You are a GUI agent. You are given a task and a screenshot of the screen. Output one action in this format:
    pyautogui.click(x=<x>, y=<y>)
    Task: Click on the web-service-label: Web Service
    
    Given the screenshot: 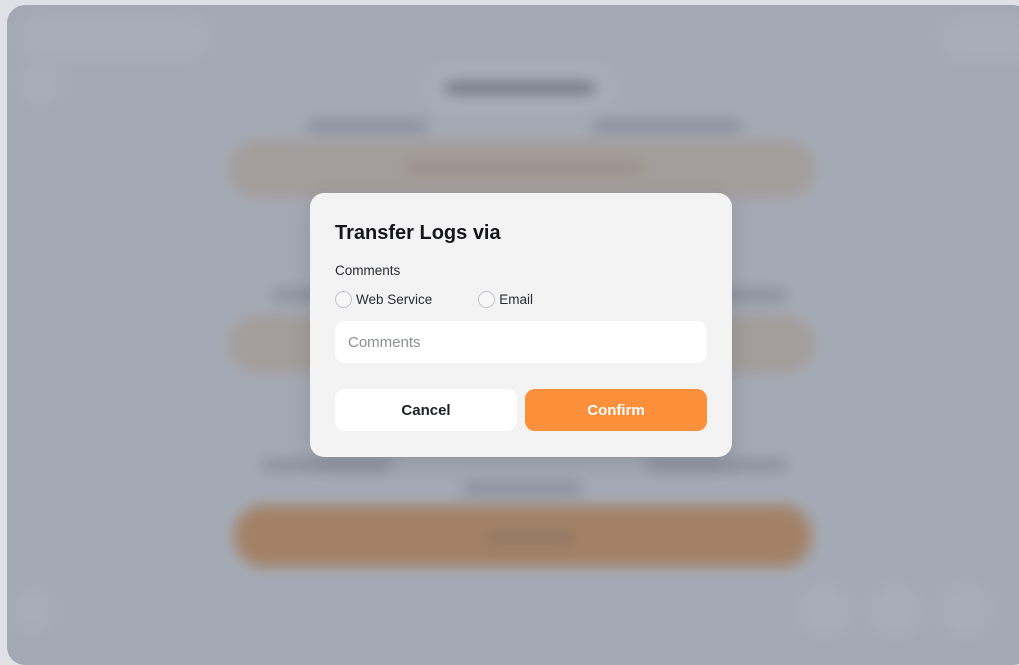 What is the action you would take?
    pyautogui.click(x=394, y=299)
    